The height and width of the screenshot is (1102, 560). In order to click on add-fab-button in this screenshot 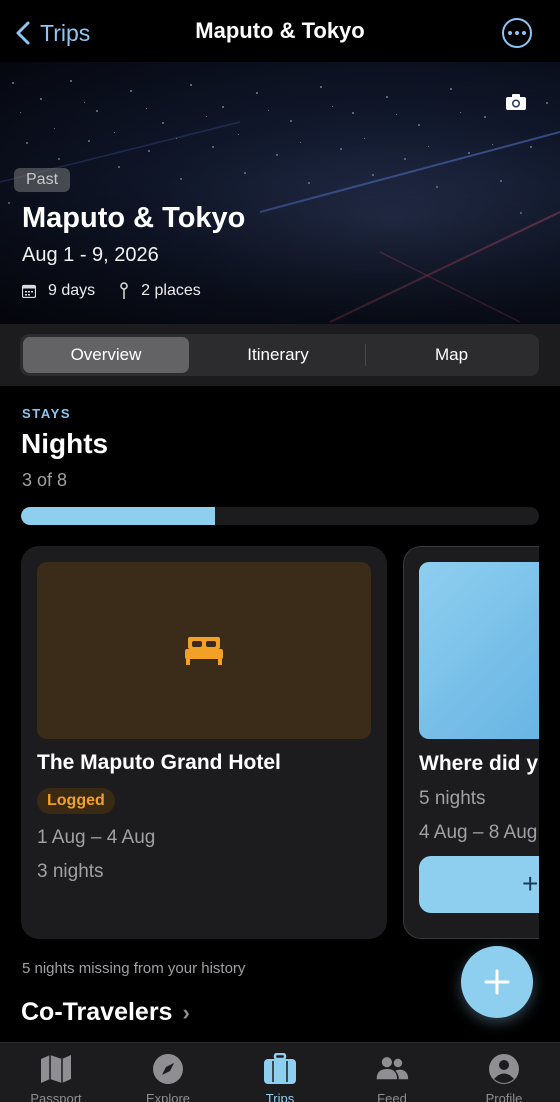, I will do `click(497, 982)`.